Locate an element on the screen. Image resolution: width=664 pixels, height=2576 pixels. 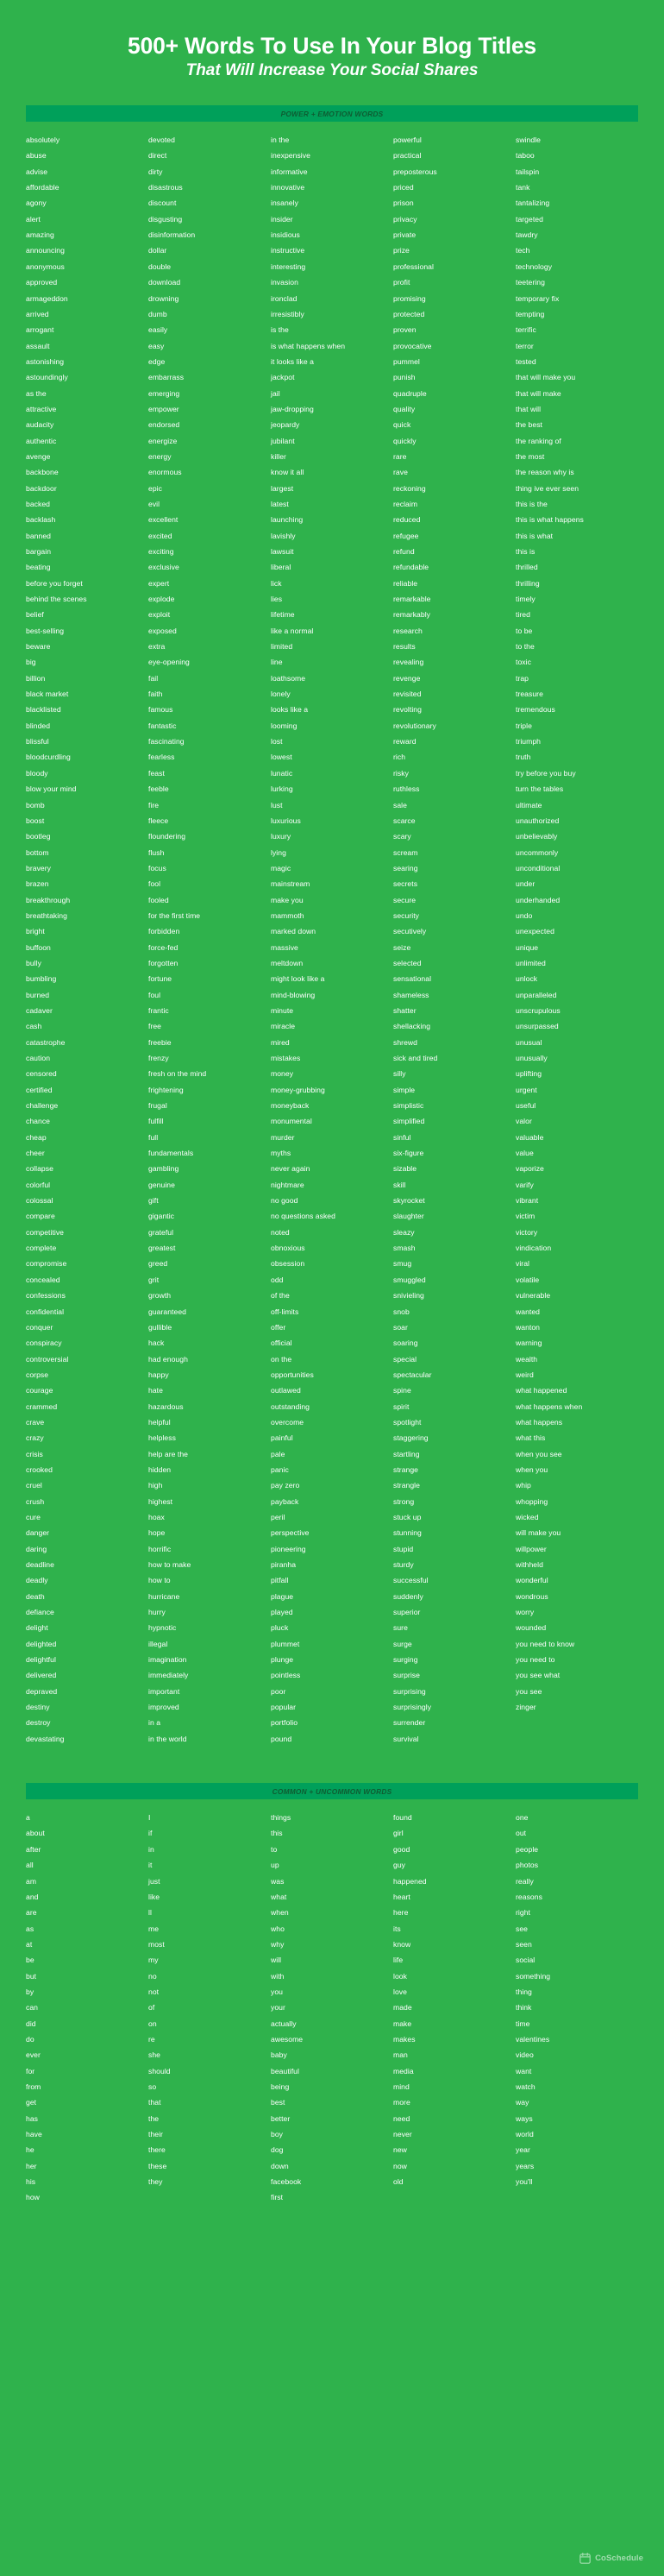
word-item: dirty is located at coordinates (155, 172).